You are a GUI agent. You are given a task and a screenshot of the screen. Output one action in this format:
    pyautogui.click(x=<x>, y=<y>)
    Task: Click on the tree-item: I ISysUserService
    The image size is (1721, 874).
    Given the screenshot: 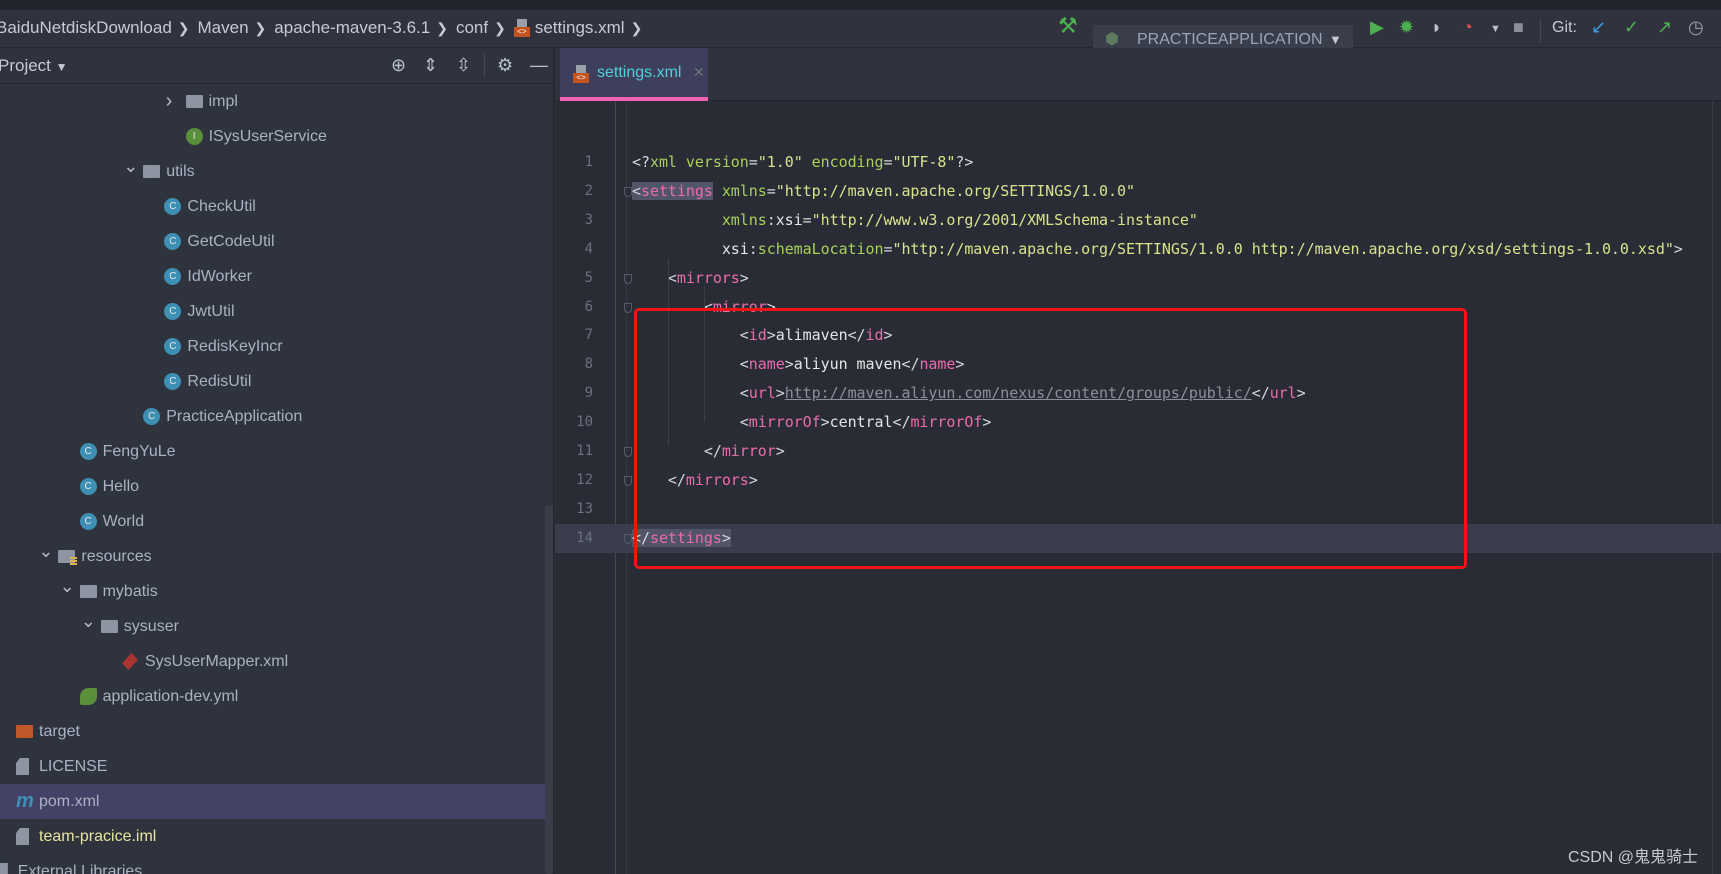 What is the action you would take?
    pyautogui.click(x=276, y=136)
    